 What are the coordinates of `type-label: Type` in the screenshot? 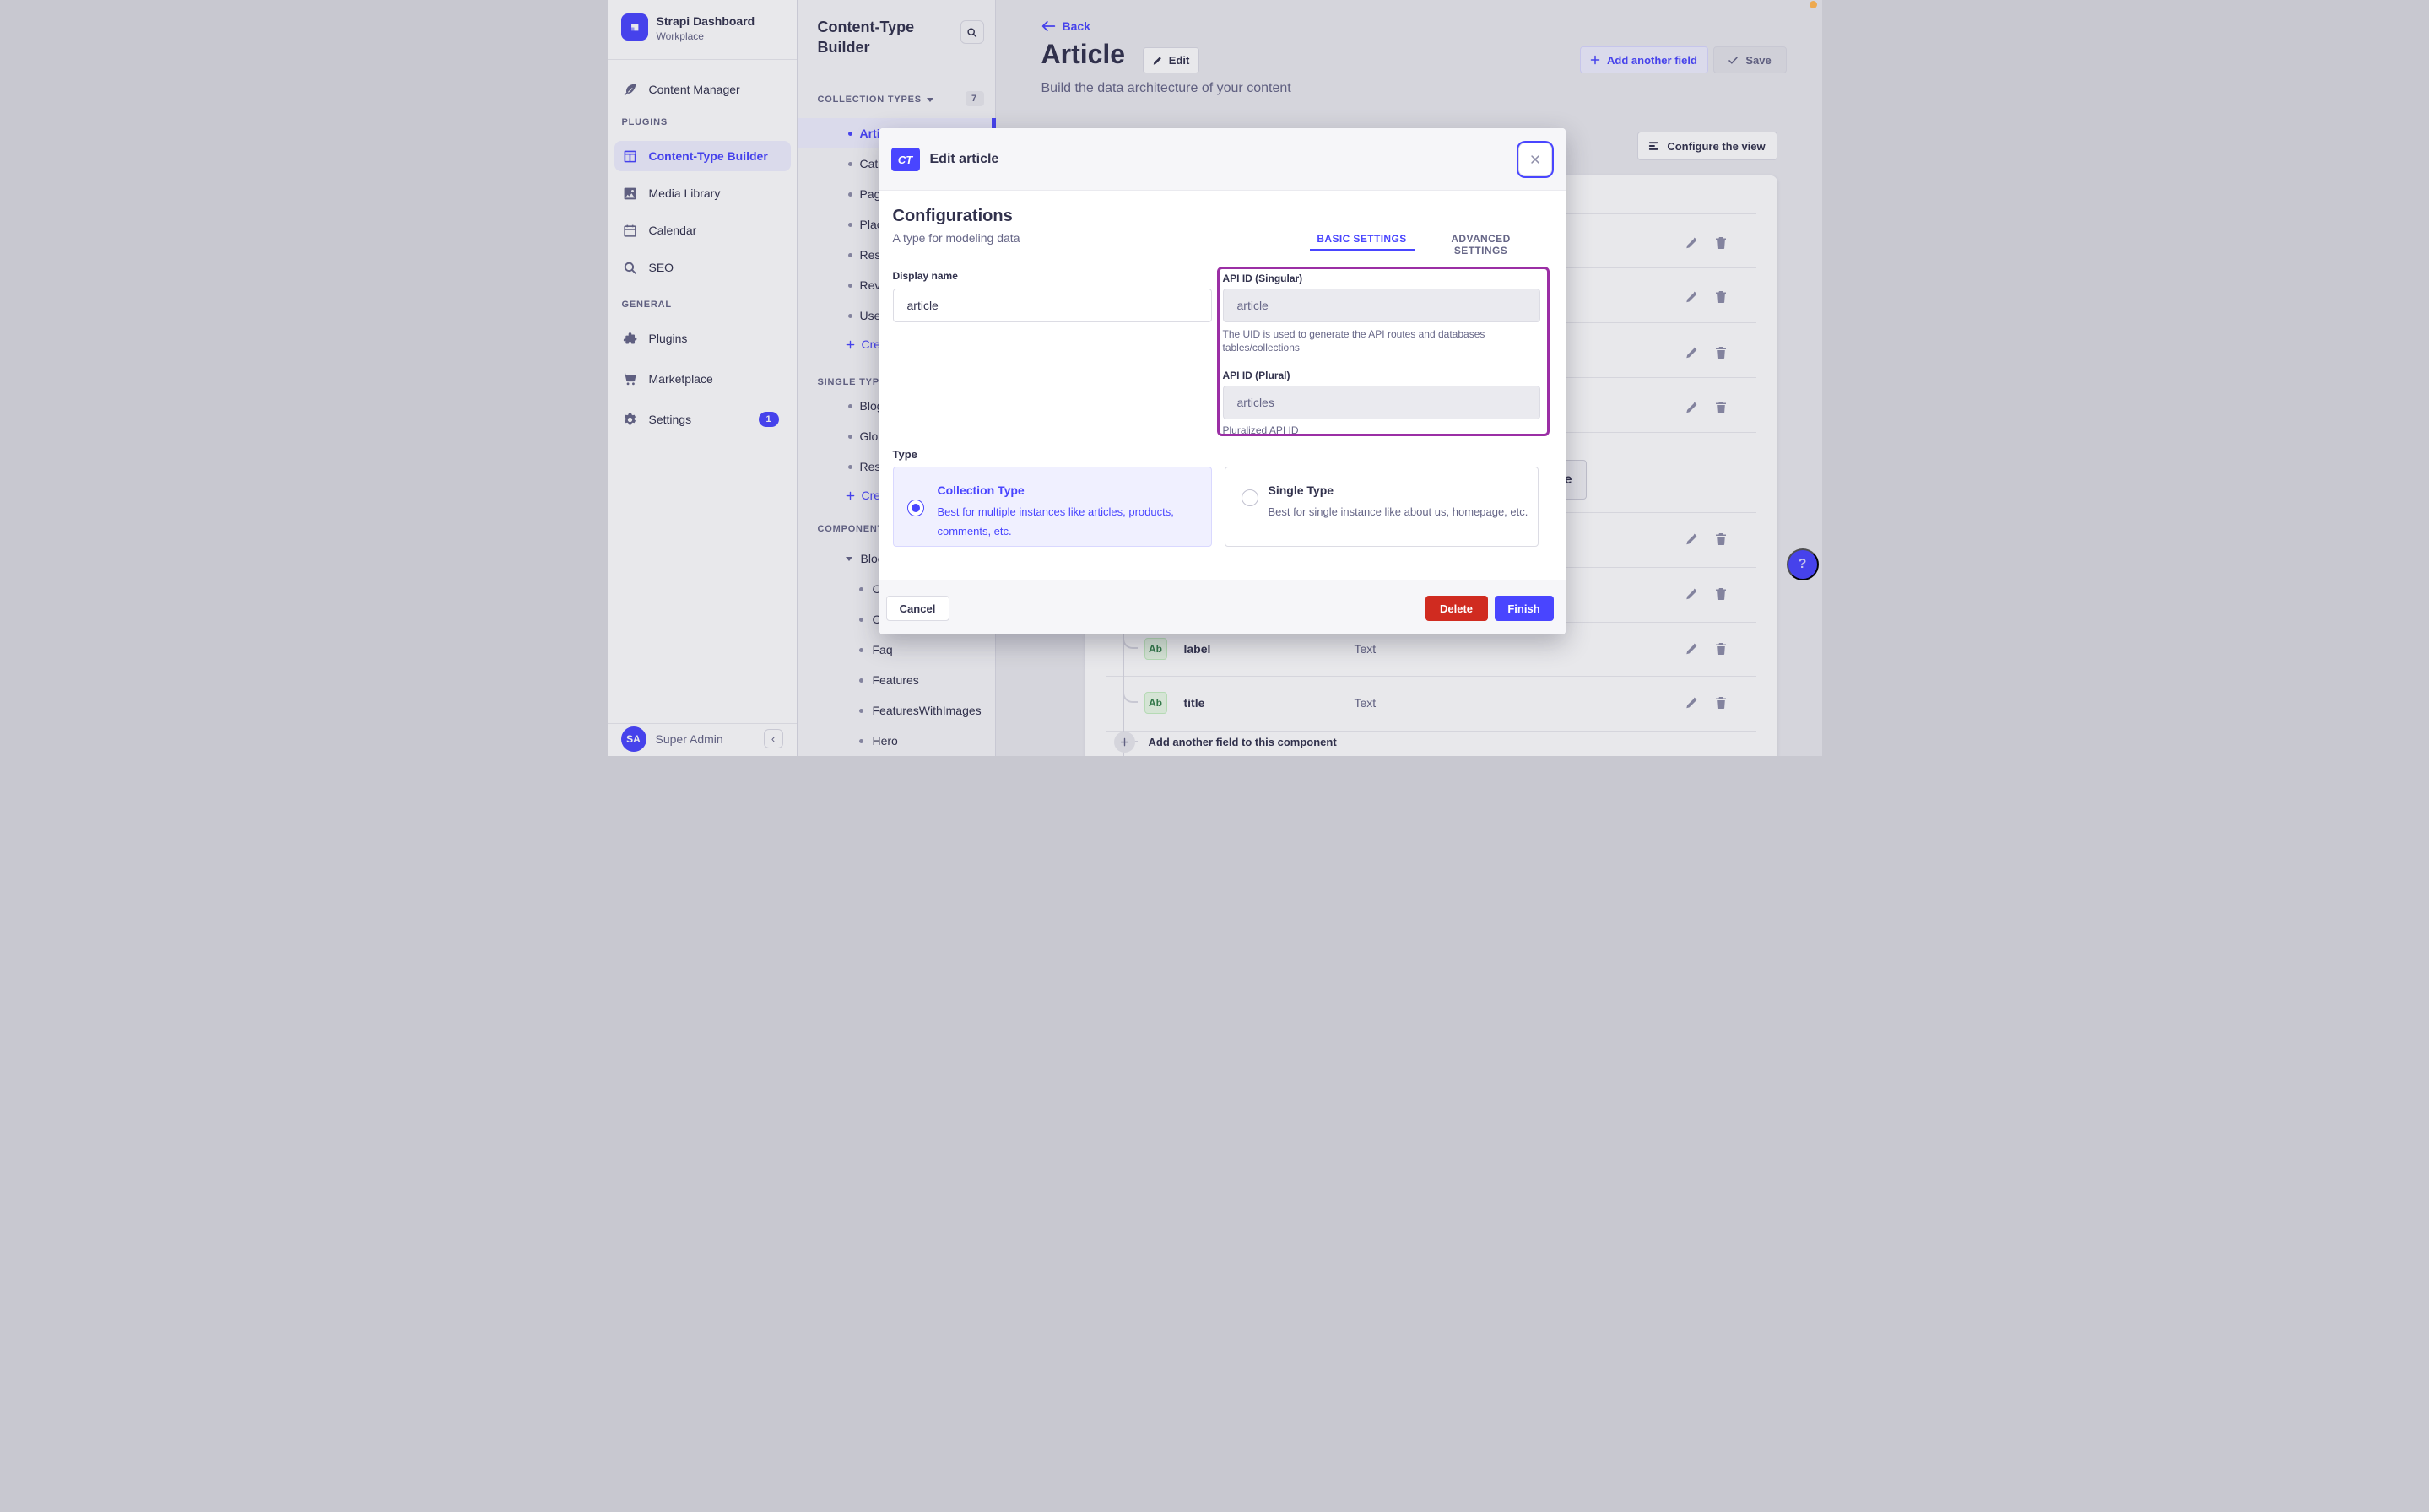 It's located at (904, 454).